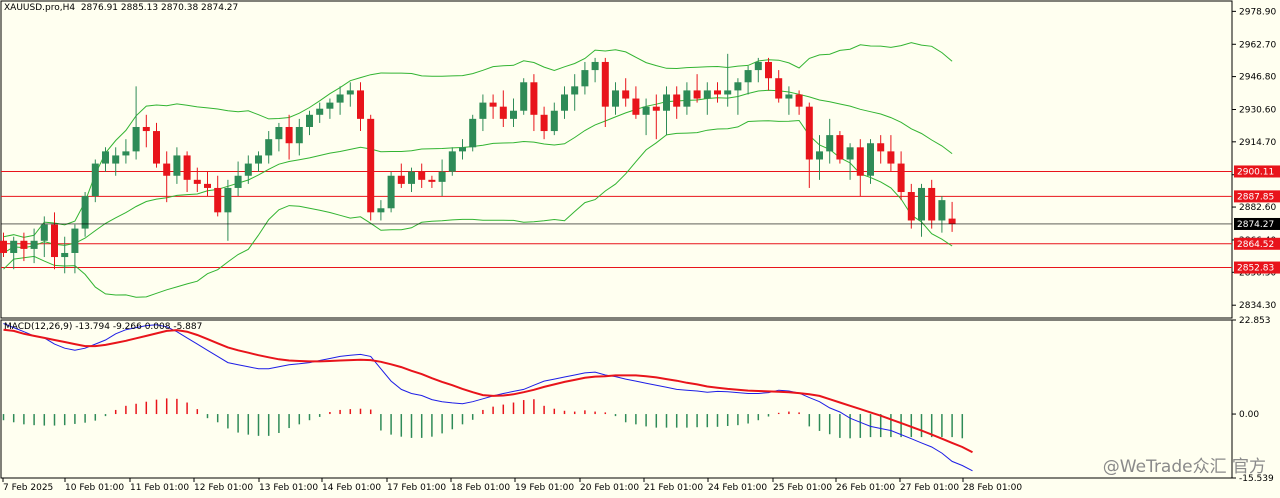 This screenshot has width=1280, height=498. What do you see at coordinates (1255, 245) in the screenshot?
I see `horizontal-line-label: 2864.52` at bounding box center [1255, 245].